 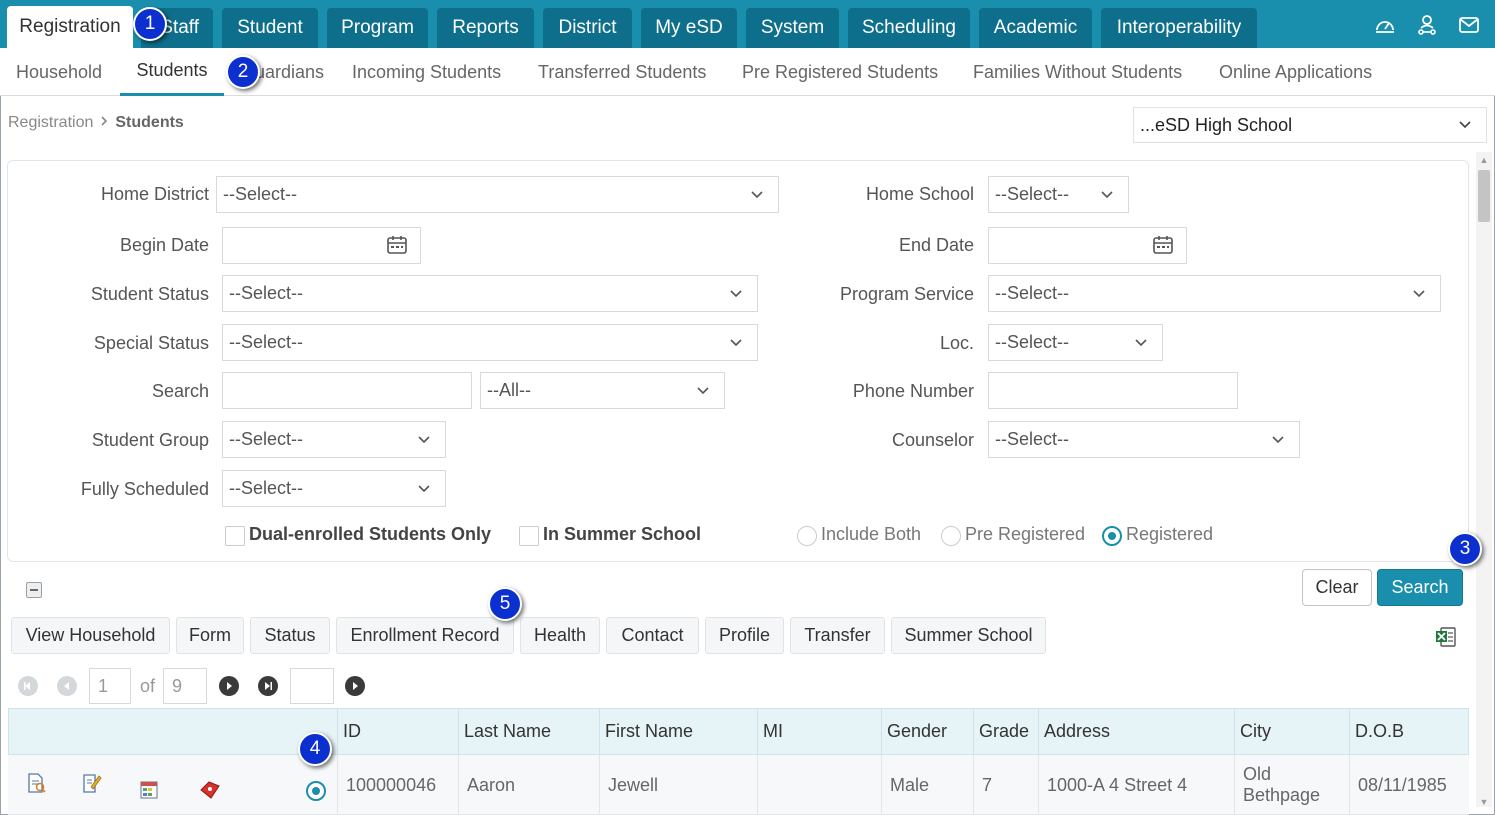 I want to click on last-page-icon, so click(x=268, y=686).